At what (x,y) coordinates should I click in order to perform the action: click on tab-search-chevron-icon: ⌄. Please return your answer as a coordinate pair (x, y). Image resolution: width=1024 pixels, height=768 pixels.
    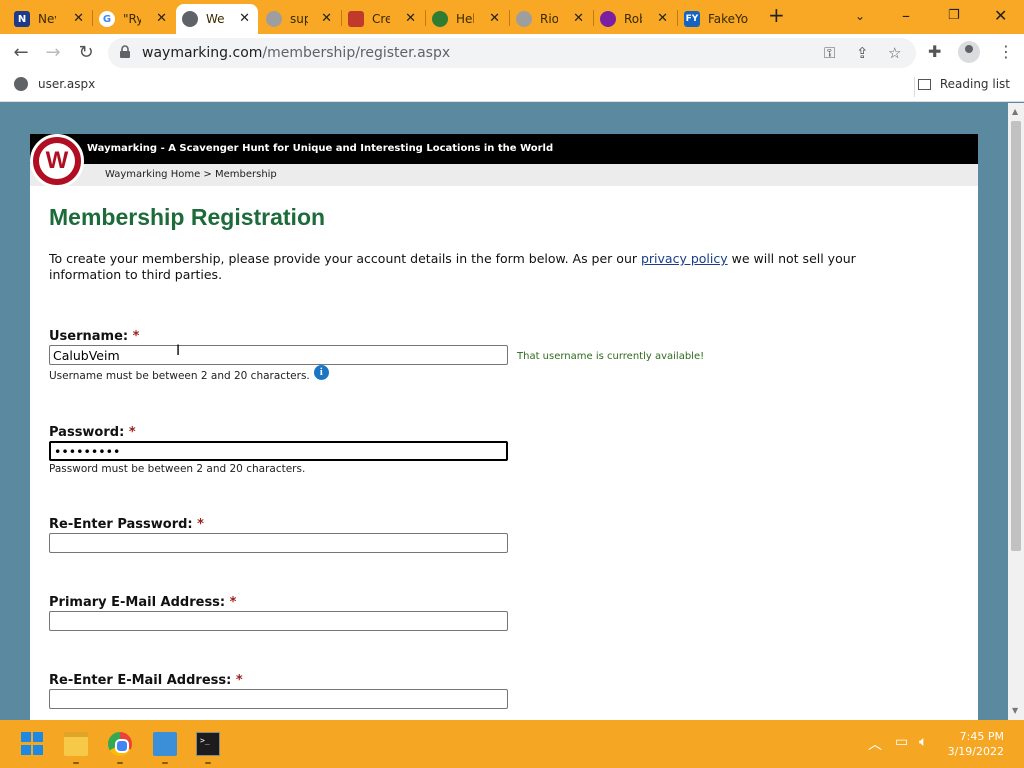
    Looking at the image, I should click on (860, 16).